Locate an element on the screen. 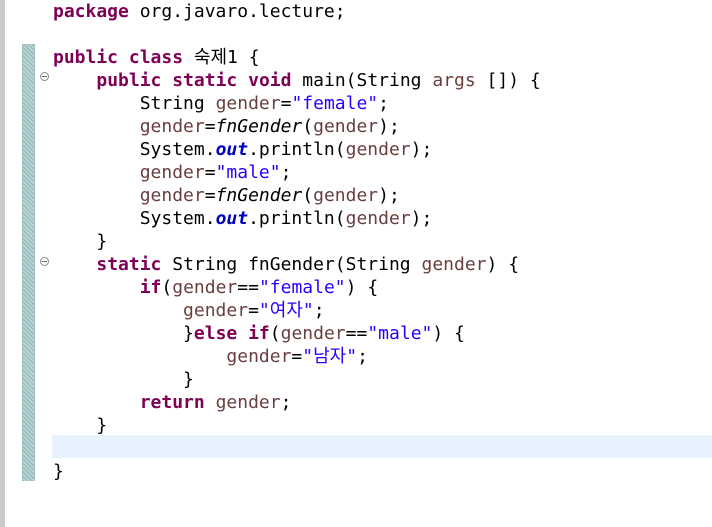 The width and height of the screenshot is (712, 527). code-line: static String fnGender(String gender) { is located at coordinates (297, 264).